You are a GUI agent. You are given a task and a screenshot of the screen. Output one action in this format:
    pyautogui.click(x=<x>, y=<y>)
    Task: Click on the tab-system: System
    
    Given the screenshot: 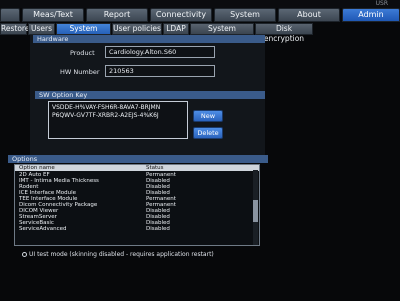 What is the action you would take?
    pyautogui.click(x=245, y=15)
    